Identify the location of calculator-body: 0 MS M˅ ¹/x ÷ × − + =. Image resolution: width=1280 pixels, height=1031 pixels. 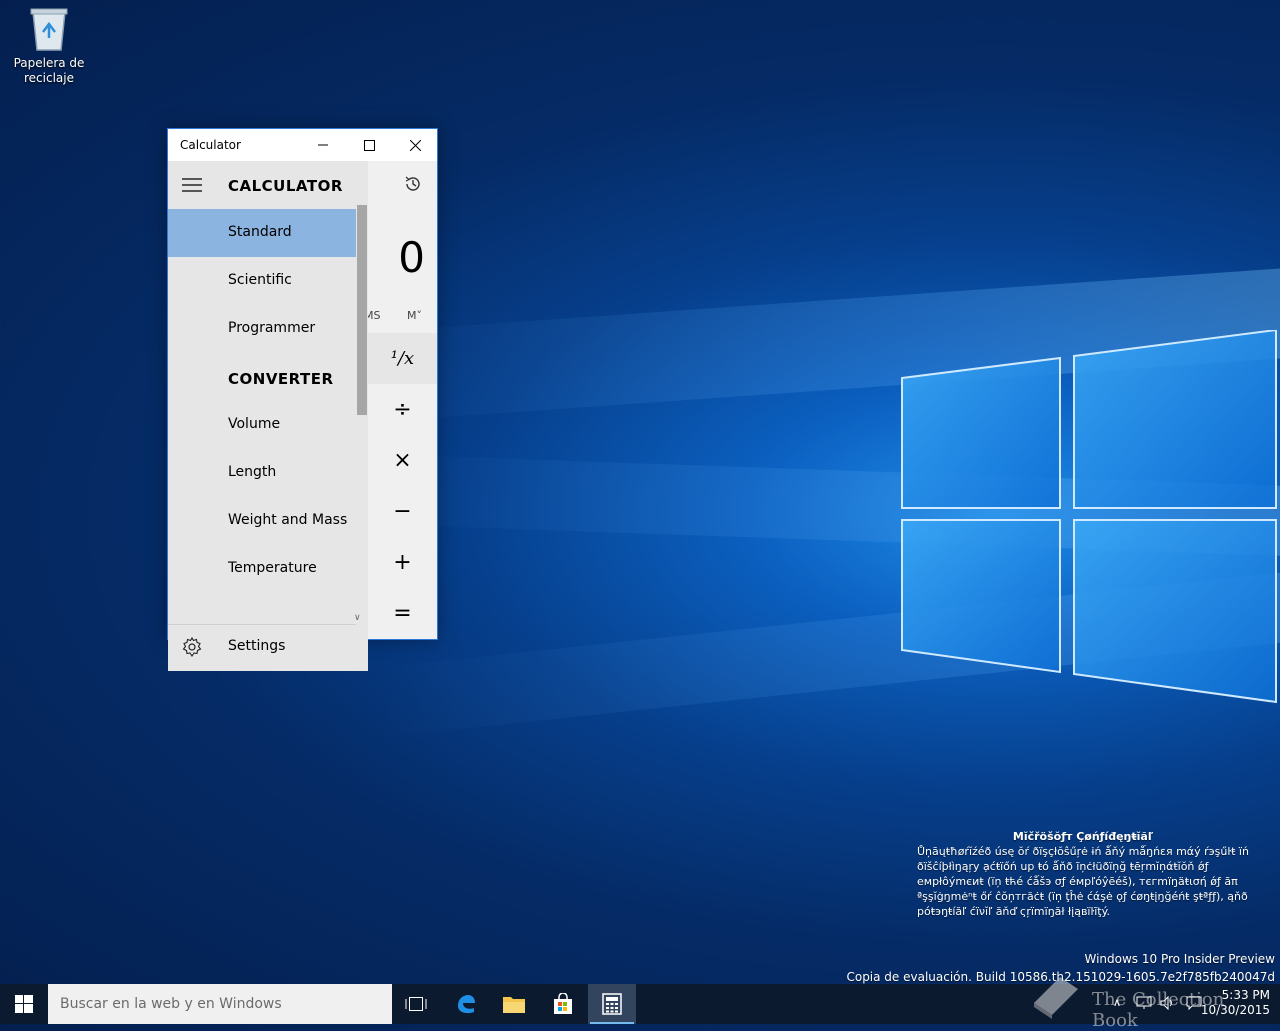
(402, 400).